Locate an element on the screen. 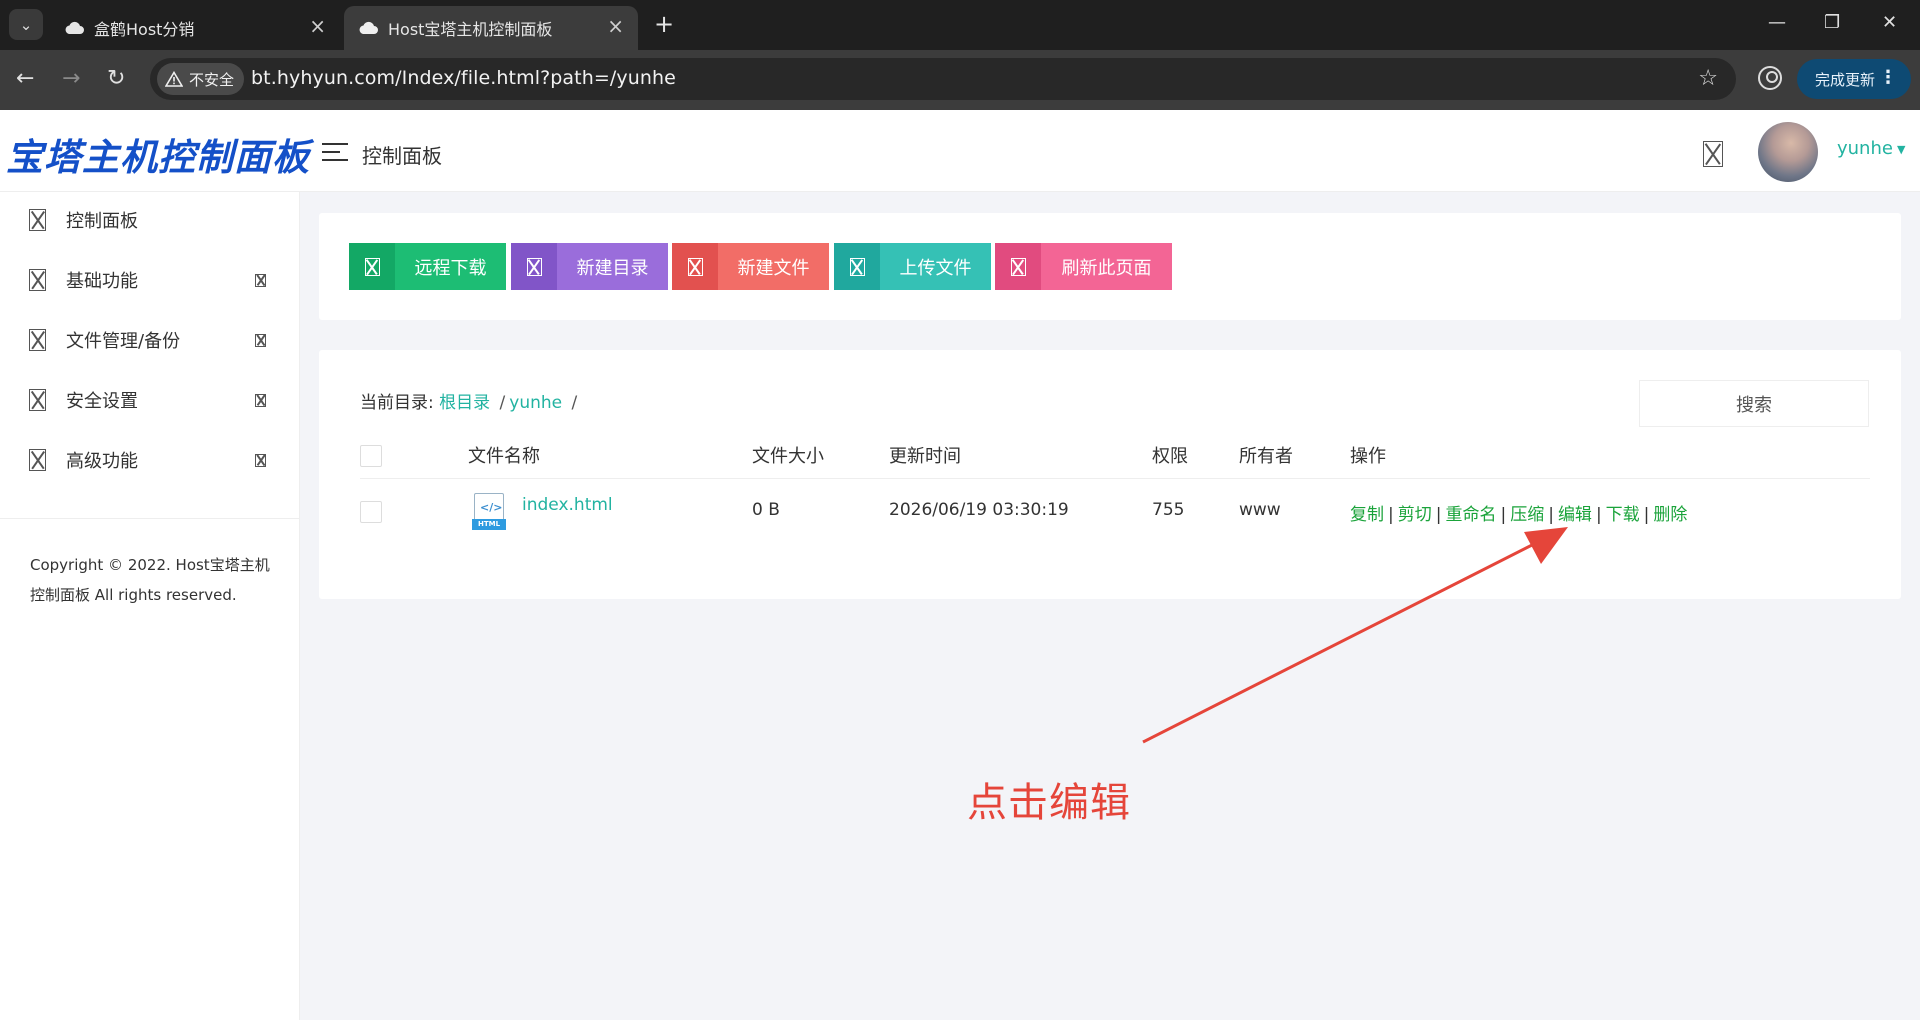  back-icon: ← is located at coordinates (25, 79).